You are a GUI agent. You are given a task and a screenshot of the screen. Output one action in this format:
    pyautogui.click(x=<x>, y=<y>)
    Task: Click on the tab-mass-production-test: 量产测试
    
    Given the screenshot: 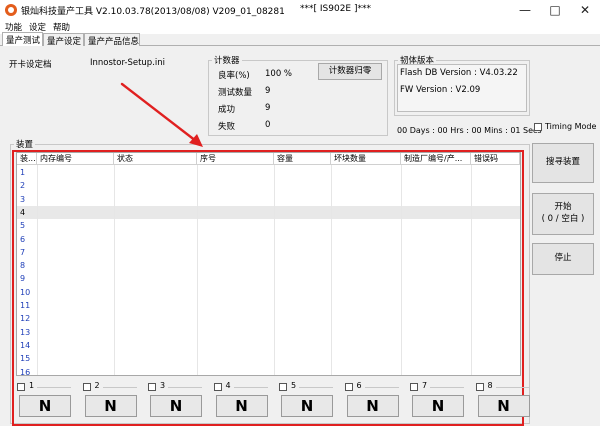 What is the action you would take?
    pyautogui.click(x=22, y=39)
    